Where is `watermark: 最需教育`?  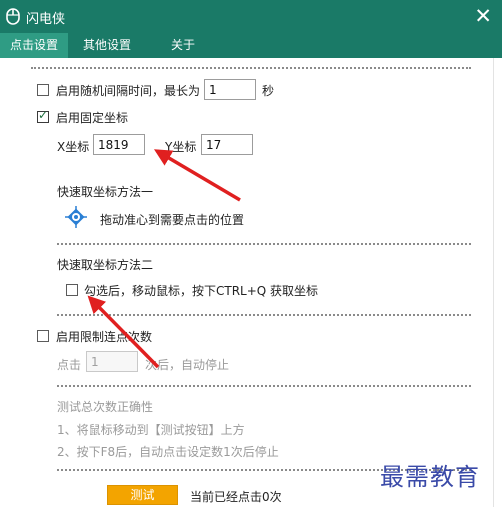
watermark: 最需教育 is located at coordinates (430, 477).